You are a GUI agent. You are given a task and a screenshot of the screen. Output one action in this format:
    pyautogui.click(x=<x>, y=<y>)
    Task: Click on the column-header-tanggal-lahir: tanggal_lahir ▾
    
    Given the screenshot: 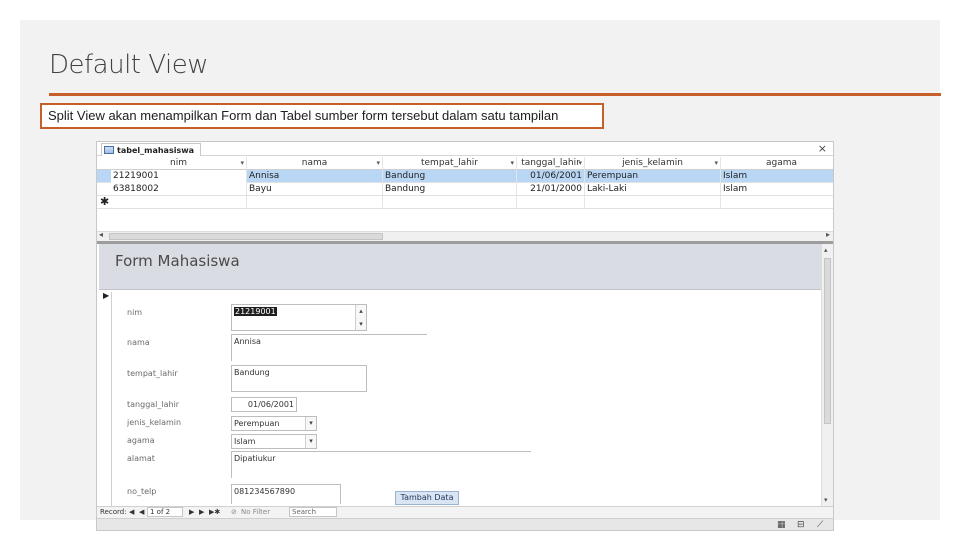 What is the action you would take?
    pyautogui.click(x=551, y=163)
    